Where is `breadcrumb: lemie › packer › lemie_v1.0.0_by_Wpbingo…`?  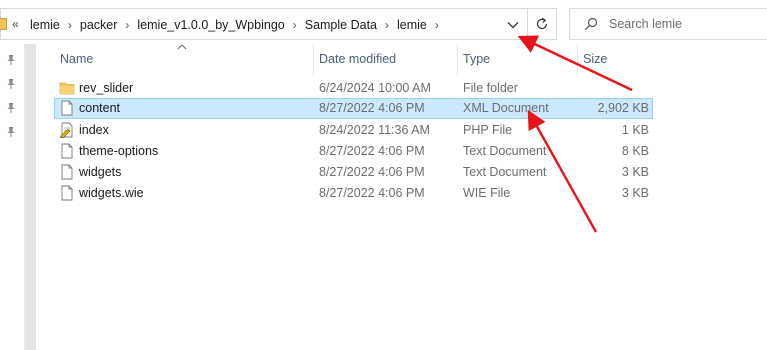
breadcrumb: lemie › packer › lemie_v1.0.0_by_Wpbingo… is located at coordinates (235, 25).